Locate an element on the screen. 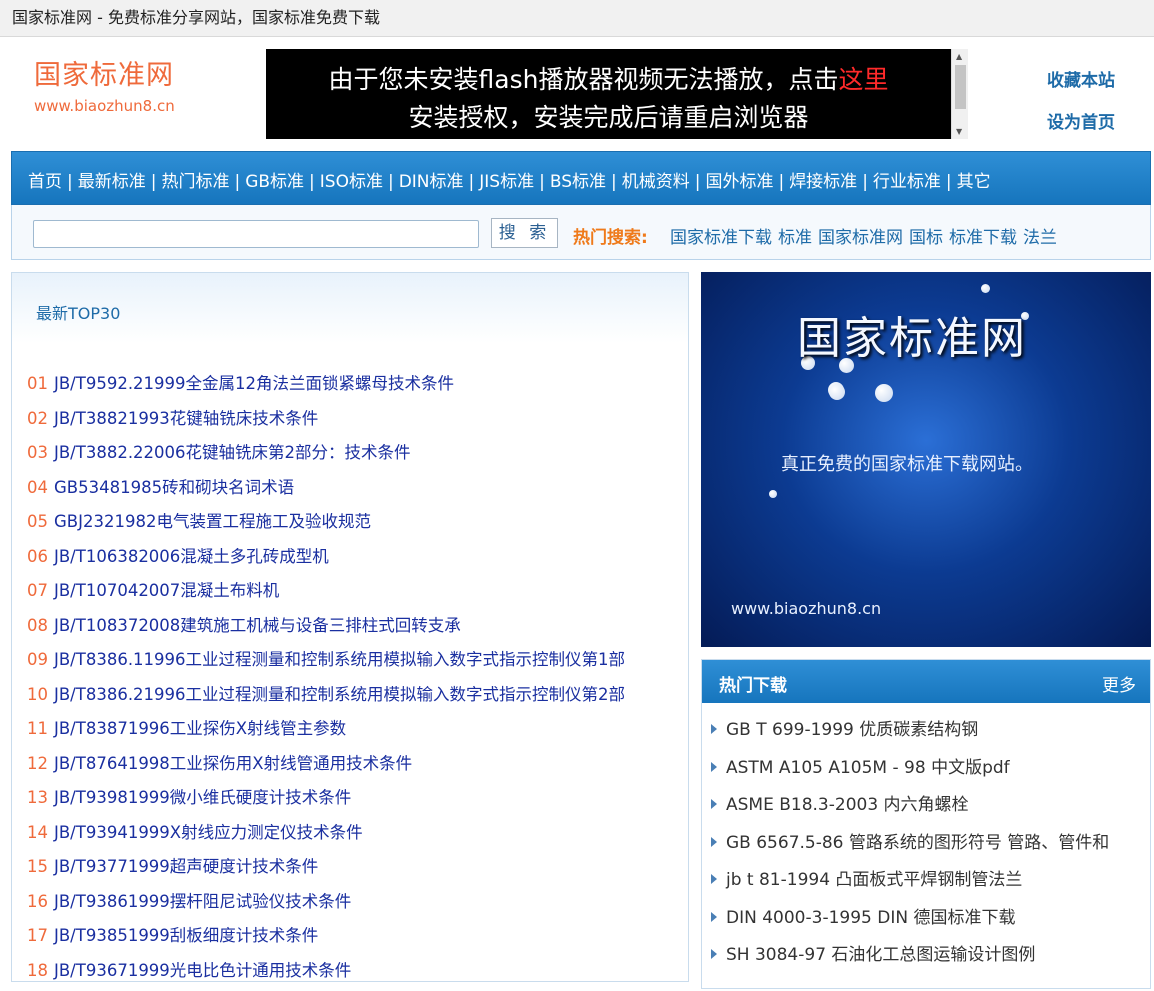 The image size is (1154, 991). list-item: ASME B18.3-2003 内六角螺栓 is located at coordinates (910, 809).